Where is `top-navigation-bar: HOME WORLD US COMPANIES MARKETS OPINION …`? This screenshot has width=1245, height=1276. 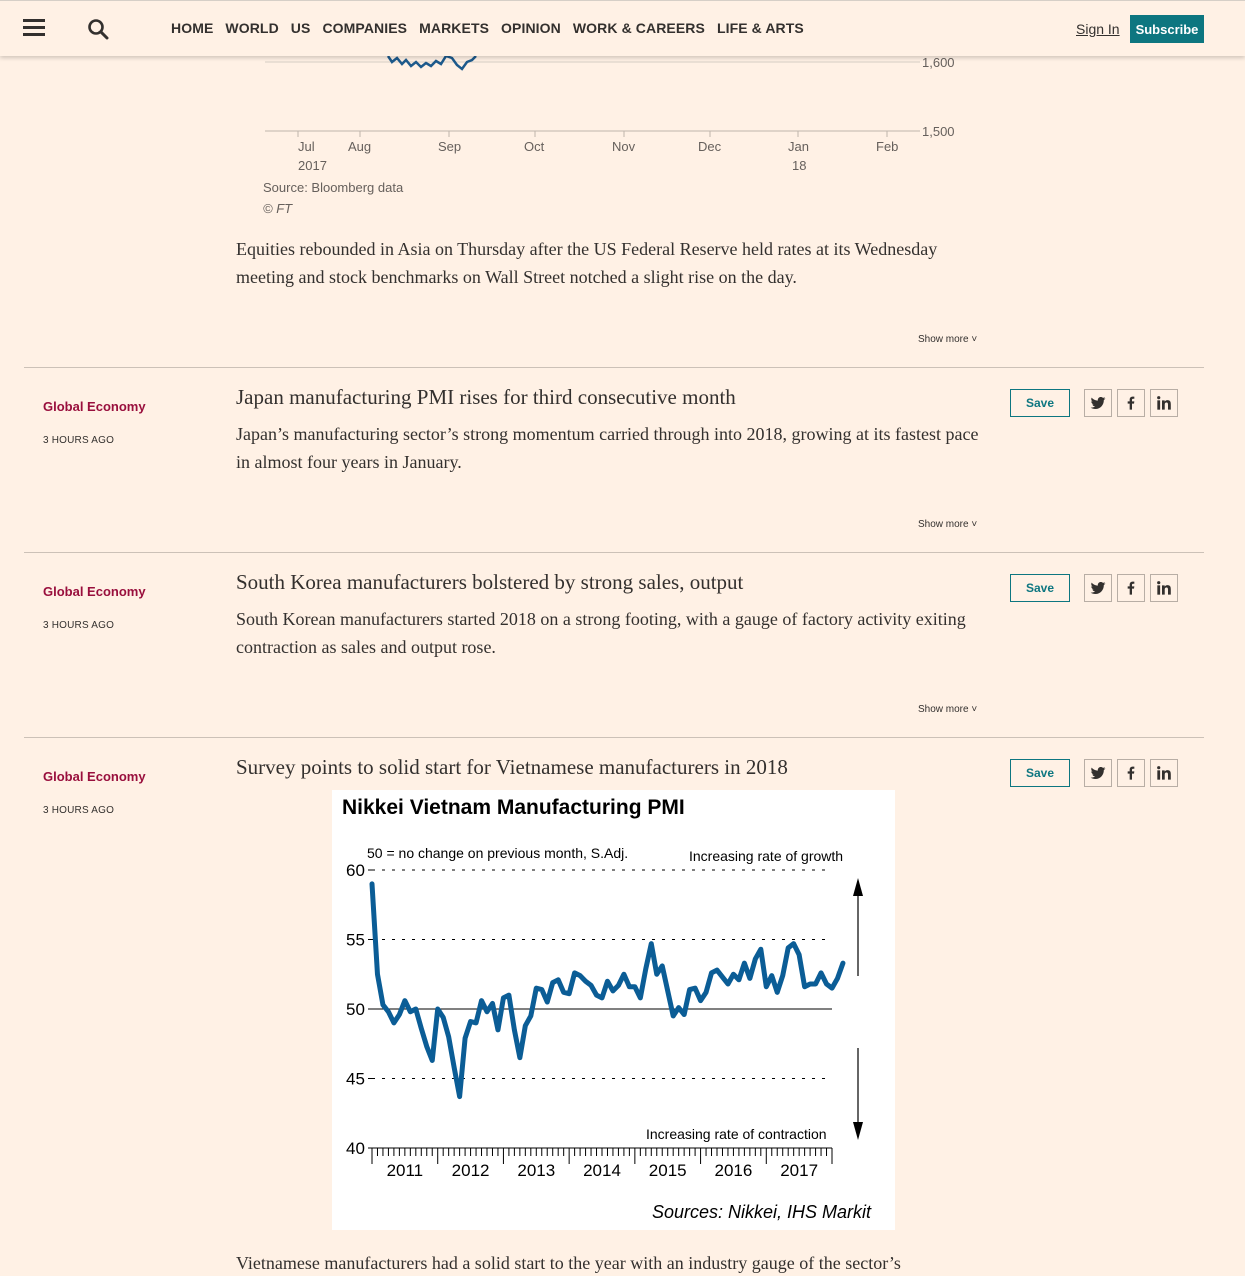 top-navigation-bar: HOME WORLD US COMPANIES MARKETS OPINION … is located at coordinates (622, 28).